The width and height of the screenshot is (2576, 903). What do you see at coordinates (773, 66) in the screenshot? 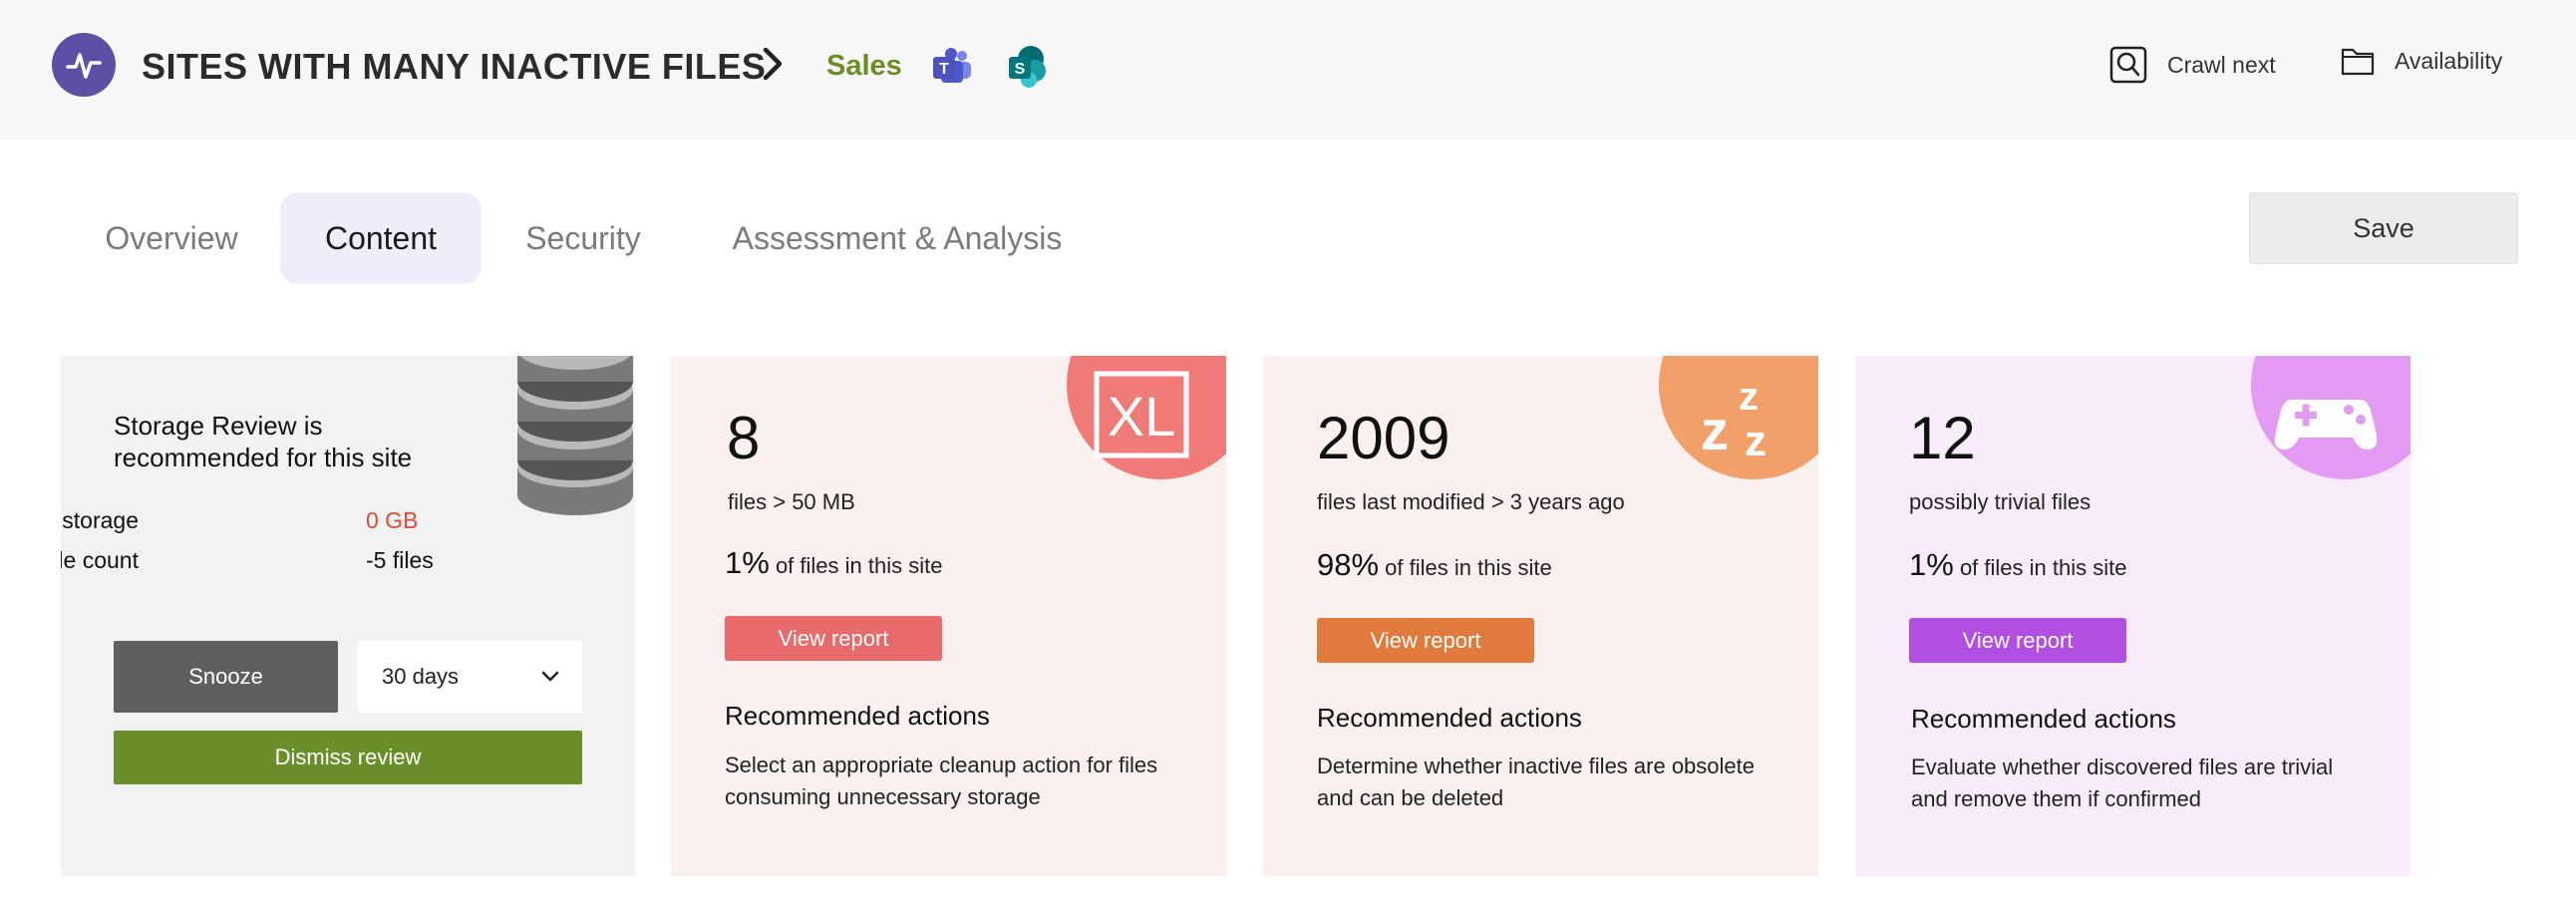
I see `chevron-right-icon` at bounding box center [773, 66].